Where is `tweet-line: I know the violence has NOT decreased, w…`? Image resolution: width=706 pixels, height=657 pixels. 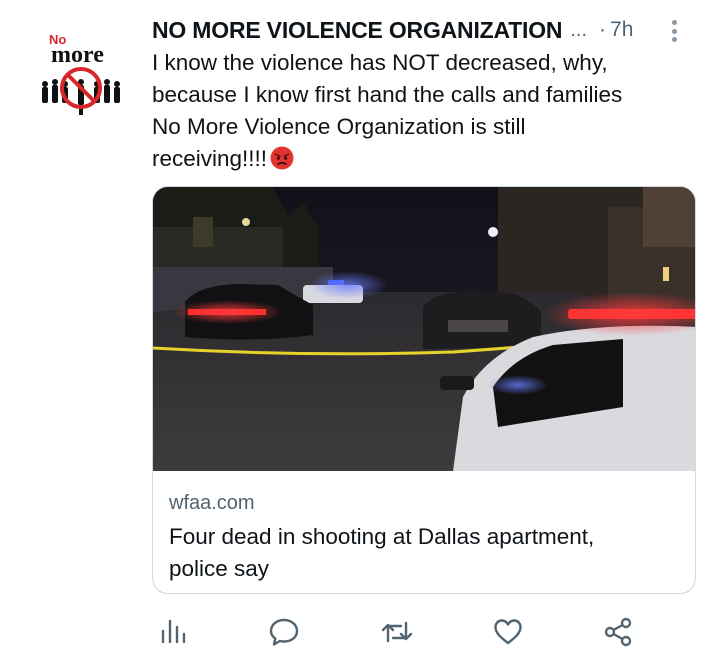 tweet-line: I know the violence has NOT decreased, w… is located at coordinates (380, 62).